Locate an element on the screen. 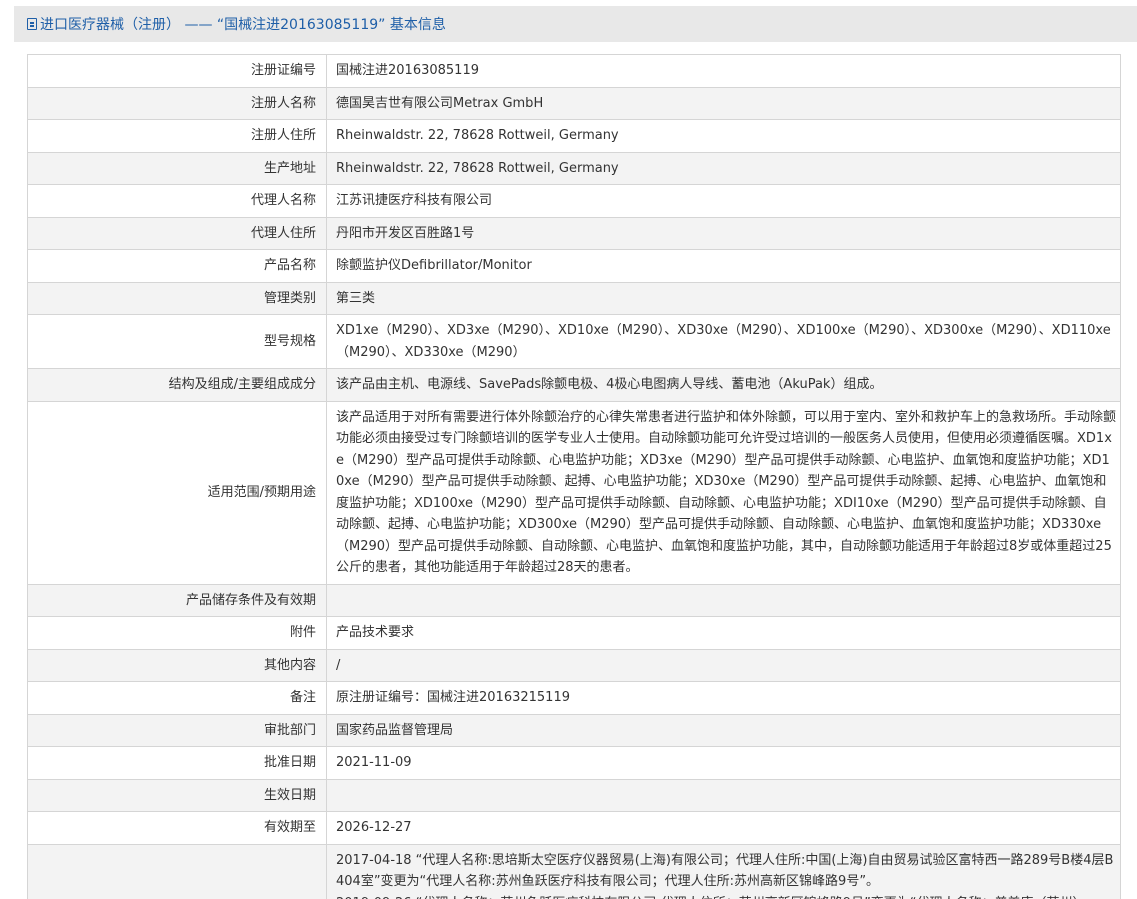 This screenshot has height=899, width=1137. field-value: 原注册证编号：国械注进20163215119 is located at coordinates (723, 698).